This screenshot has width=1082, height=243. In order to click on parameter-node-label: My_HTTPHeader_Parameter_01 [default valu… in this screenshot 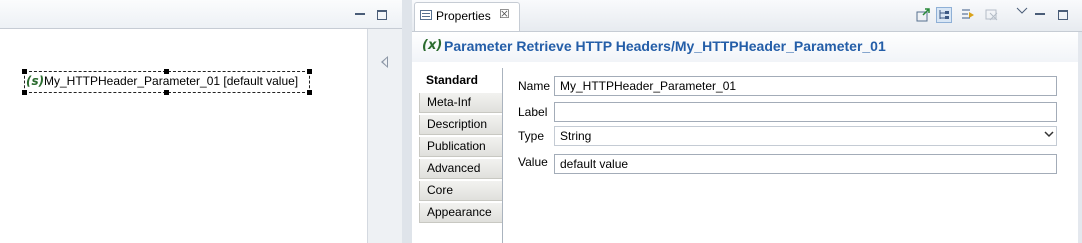, I will do `click(171, 81)`.